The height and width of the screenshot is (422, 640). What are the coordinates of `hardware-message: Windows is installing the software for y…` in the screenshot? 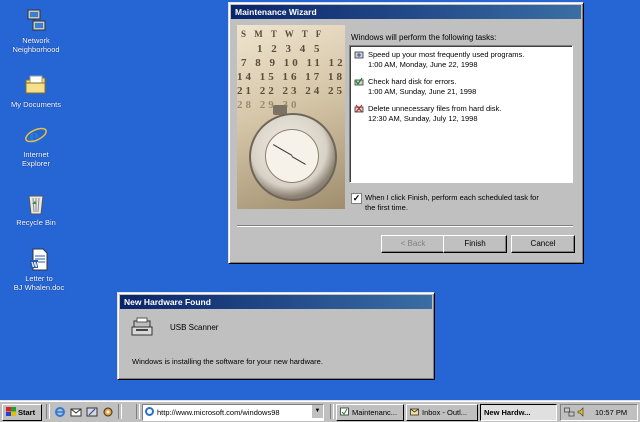 It's located at (227, 361).